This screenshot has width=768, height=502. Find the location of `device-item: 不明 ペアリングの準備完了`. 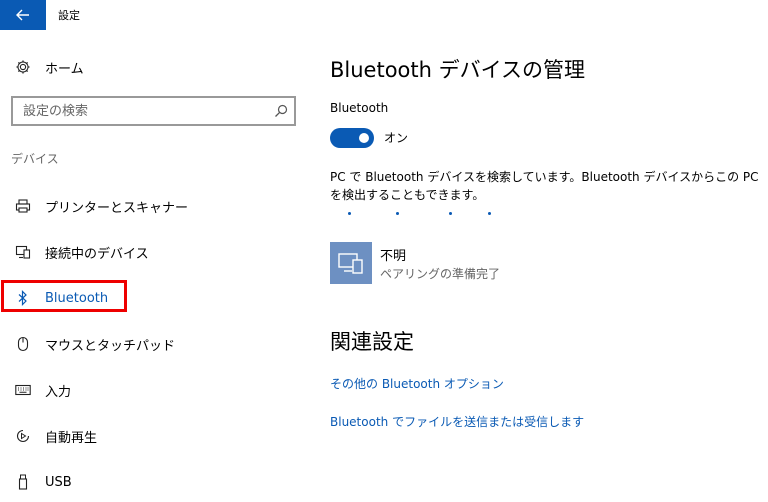

device-item: 不明 ペアリングの準備完了 is located at coordinates (480, 264).